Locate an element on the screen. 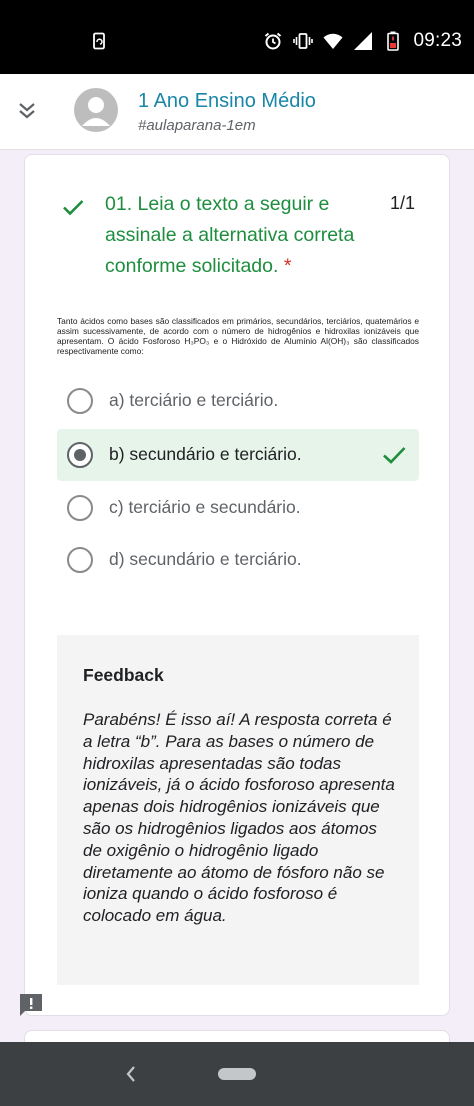 The image size is (474, 1106). system-nav-bar is located at coordinates (237, 1074).